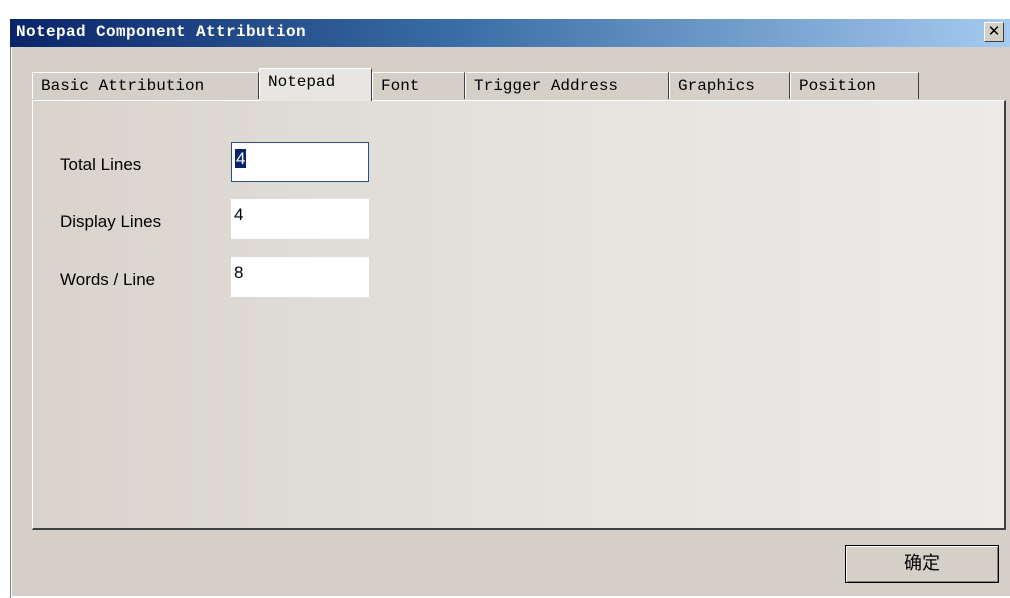 Image resolution: width=1010 pixels, height=598 pixels. Describe the element at coordinates (854, 85) in the screenshot. I see `tab-position: Position` at that location.